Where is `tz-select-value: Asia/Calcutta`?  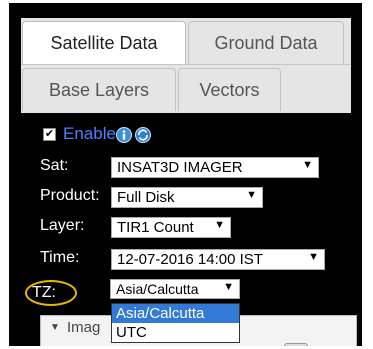
tz-select-value: Asia/Calcutta is located at coordinates (157, 289).